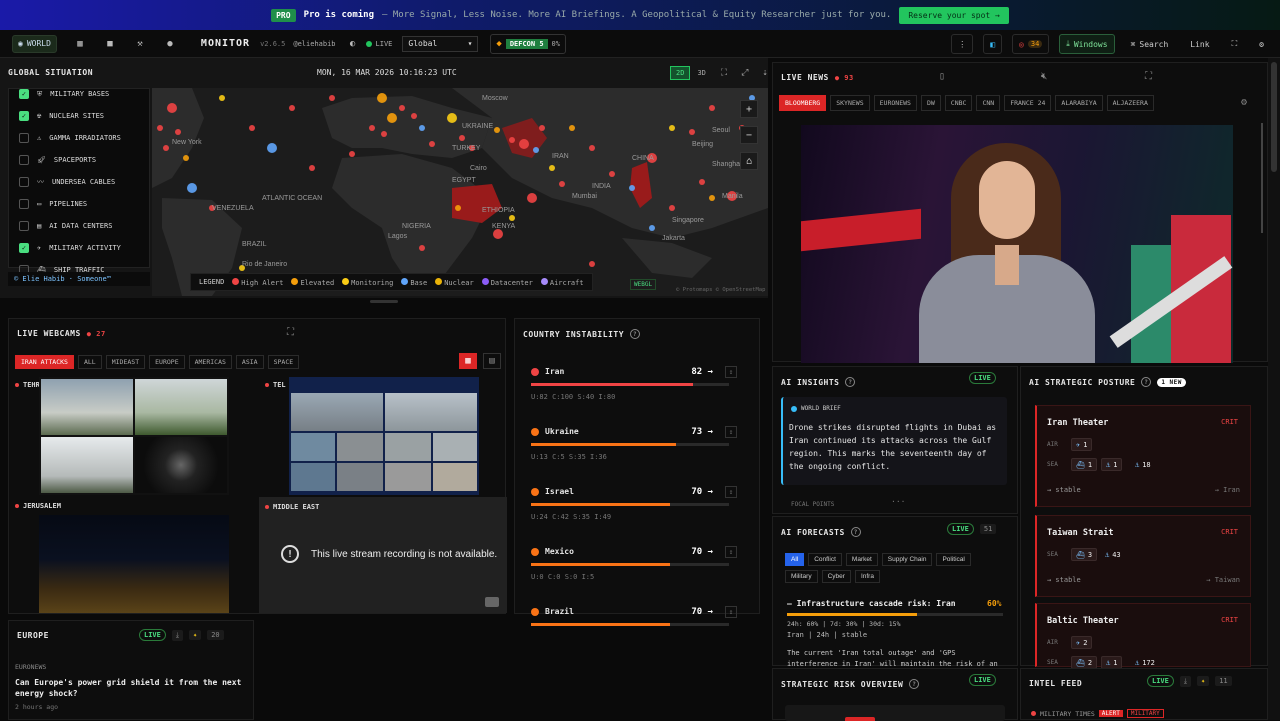 The image size is (1280, 721). Describe the element at coordinates (1079, 103) in the screenshot. I see `news-source-tab: ALARABIYA` at that location.